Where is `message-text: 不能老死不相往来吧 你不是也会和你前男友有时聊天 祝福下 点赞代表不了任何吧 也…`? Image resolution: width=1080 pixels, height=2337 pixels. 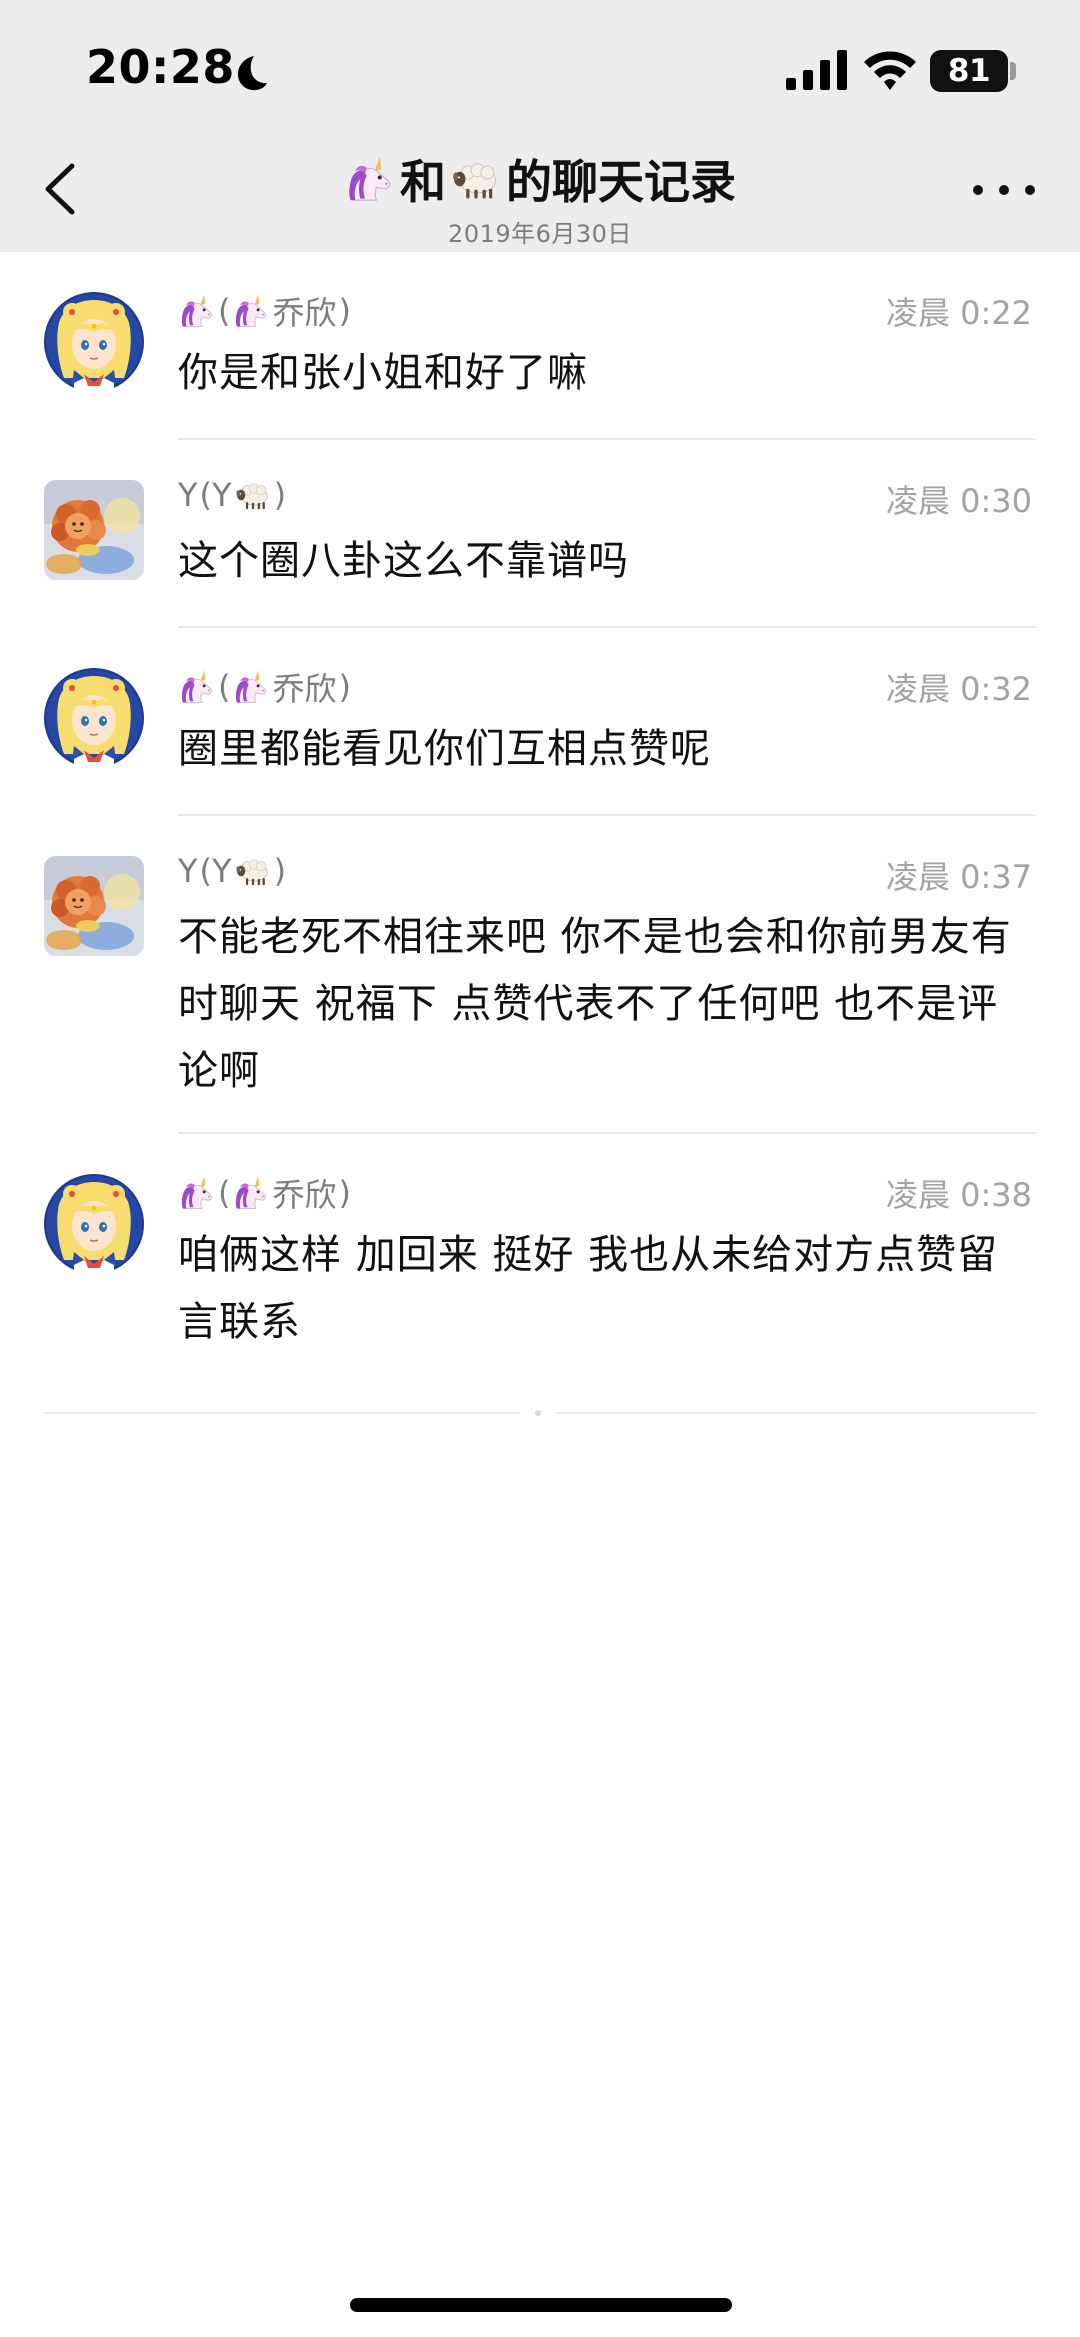
message-text: 不能老死不相往来吧 你不是也会和你前男友有时聊天 祝福下 点赞代表不了任何吧 也… is located at coordinates (595, 1004).